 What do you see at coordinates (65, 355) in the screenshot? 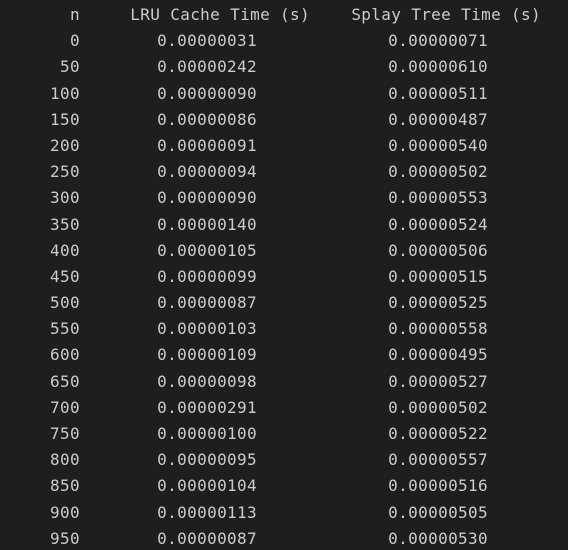
I see `cell-n: 600` at bounding box center [65, 355].